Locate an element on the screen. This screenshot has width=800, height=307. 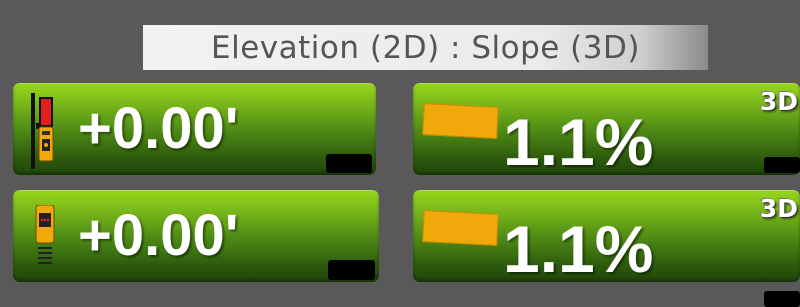
elevation-panel-2: +0.00' is located at coordinates (196, 236).